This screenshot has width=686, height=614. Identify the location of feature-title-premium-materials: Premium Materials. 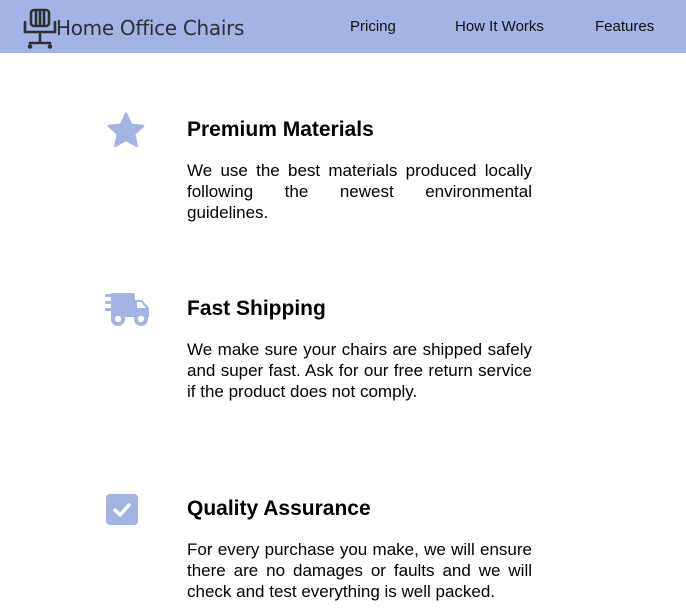
(280, 129).